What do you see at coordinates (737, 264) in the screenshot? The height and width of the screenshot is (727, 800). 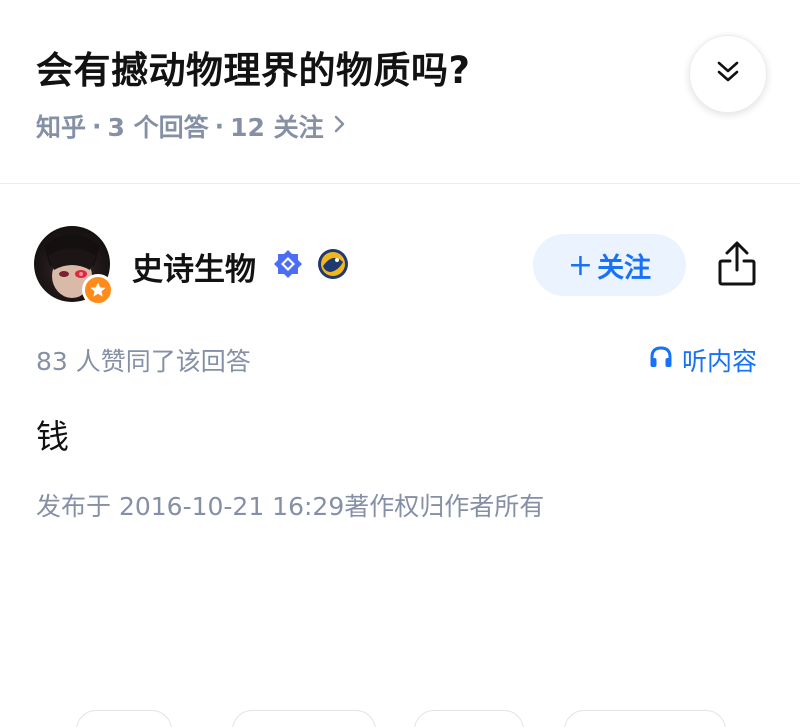 I see `share-icon` at bounding box center [737, 264].